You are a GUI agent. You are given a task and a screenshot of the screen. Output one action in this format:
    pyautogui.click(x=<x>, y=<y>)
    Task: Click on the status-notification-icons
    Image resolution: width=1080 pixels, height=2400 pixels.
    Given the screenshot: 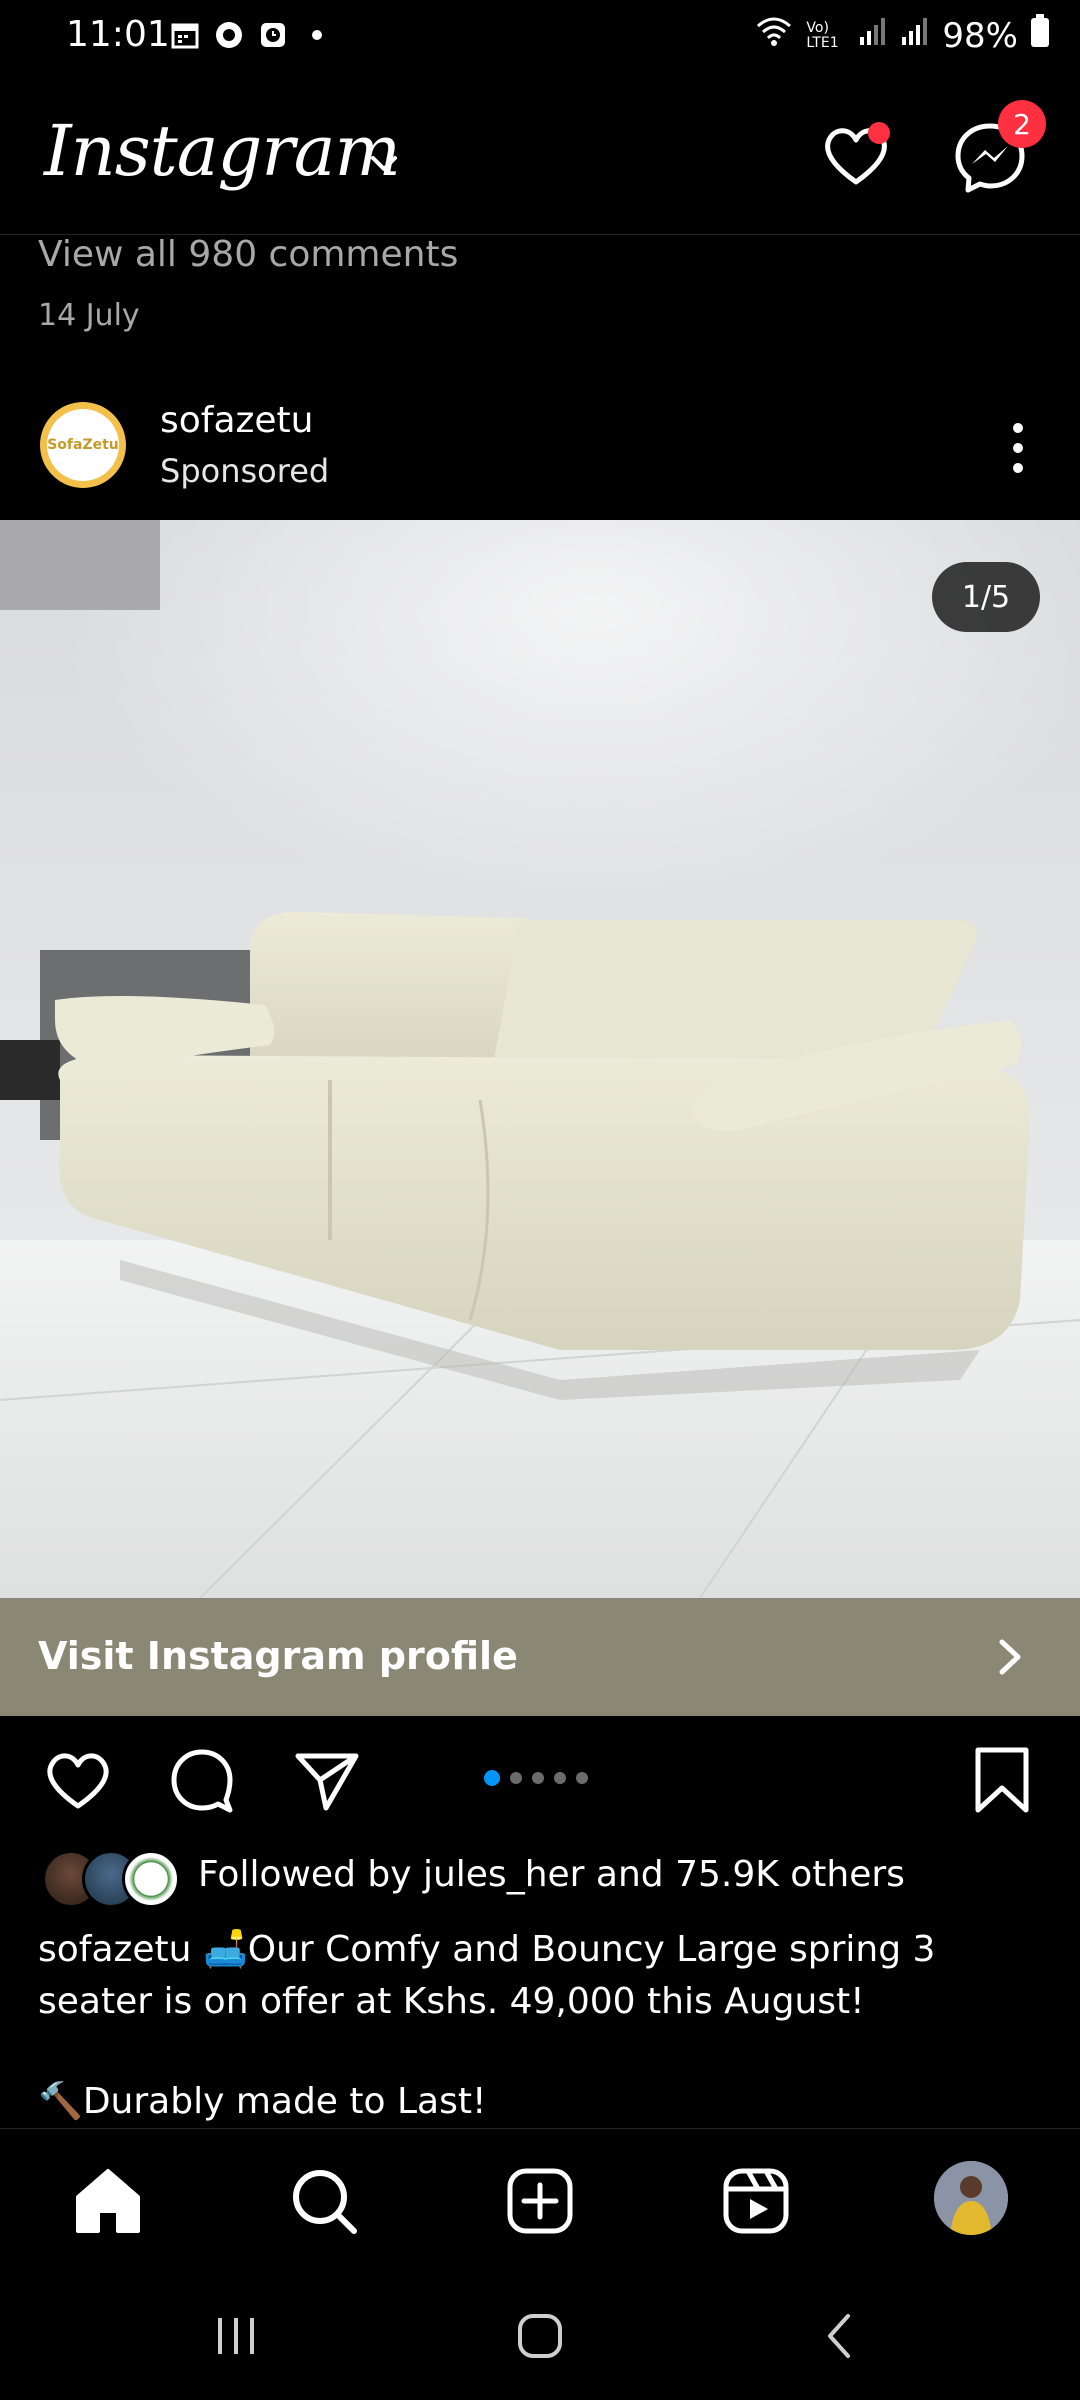 What is the action you would take?
    pyautogui.click(x=251, y=35)
    